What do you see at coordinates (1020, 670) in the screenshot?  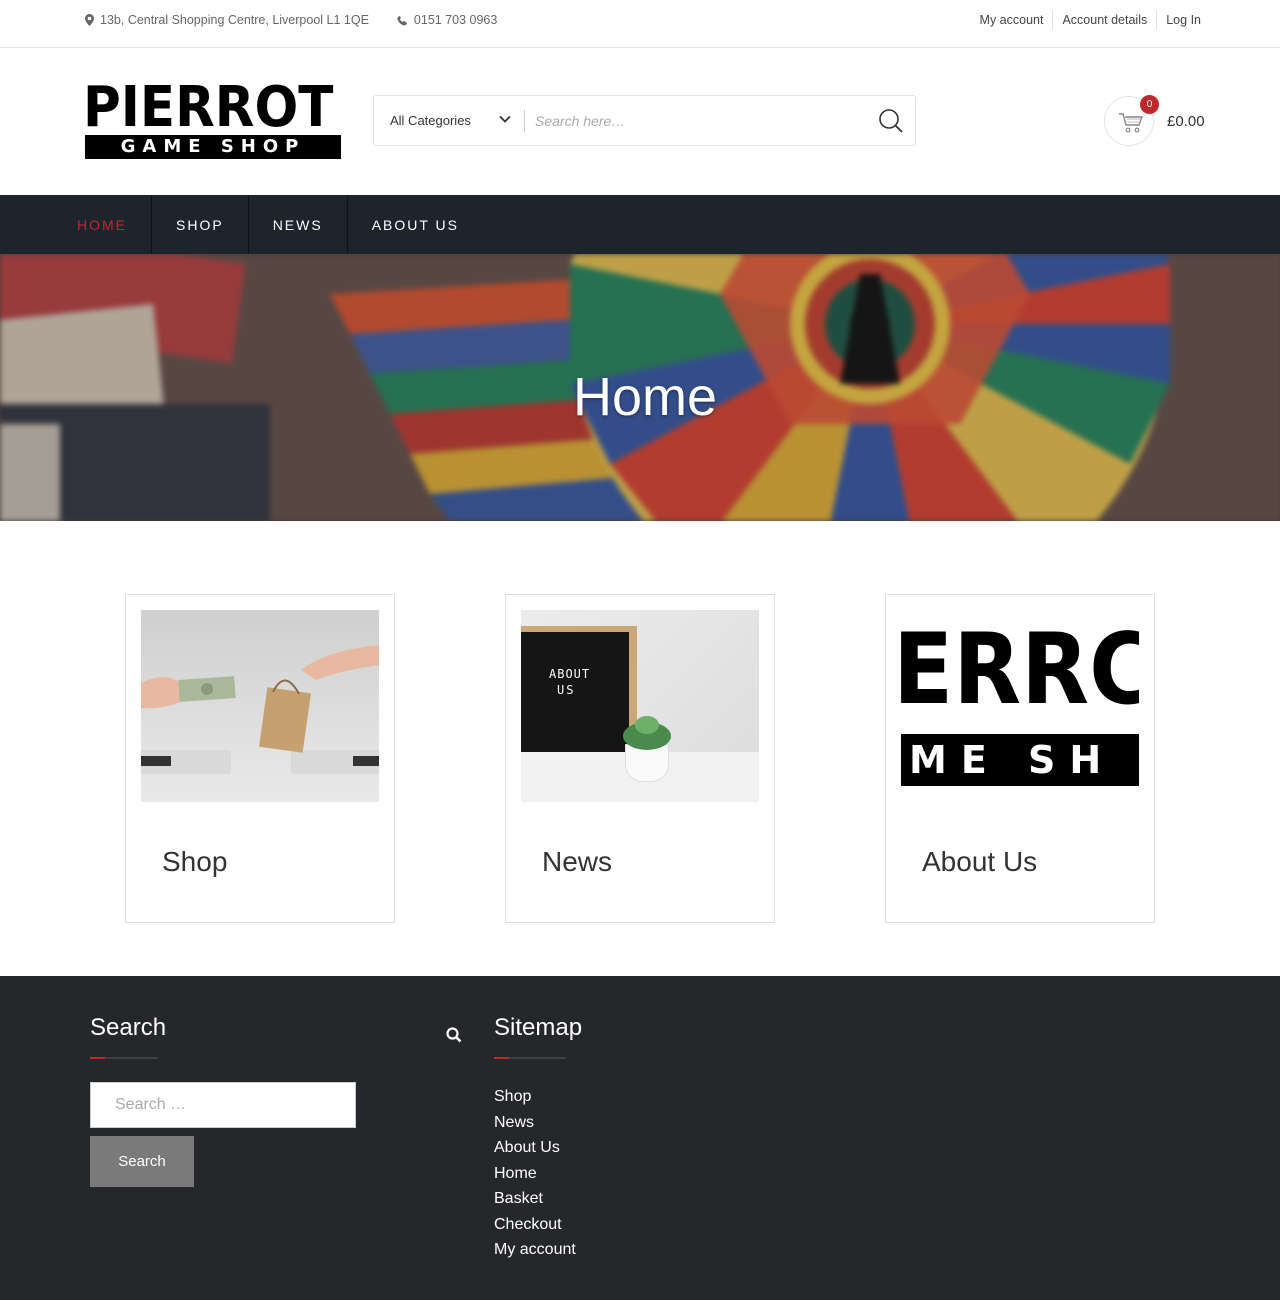 I see `about-logo-text-1: ERRC` at bounding box center [1020, 670].